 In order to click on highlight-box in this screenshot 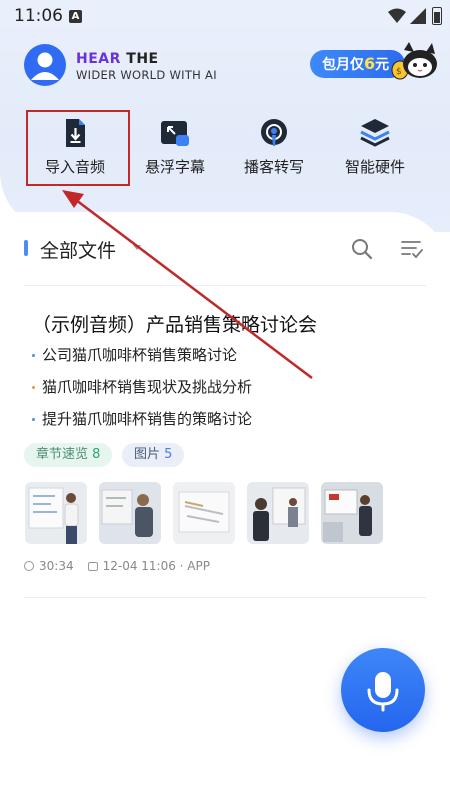, I will do `click(78, 148)`.